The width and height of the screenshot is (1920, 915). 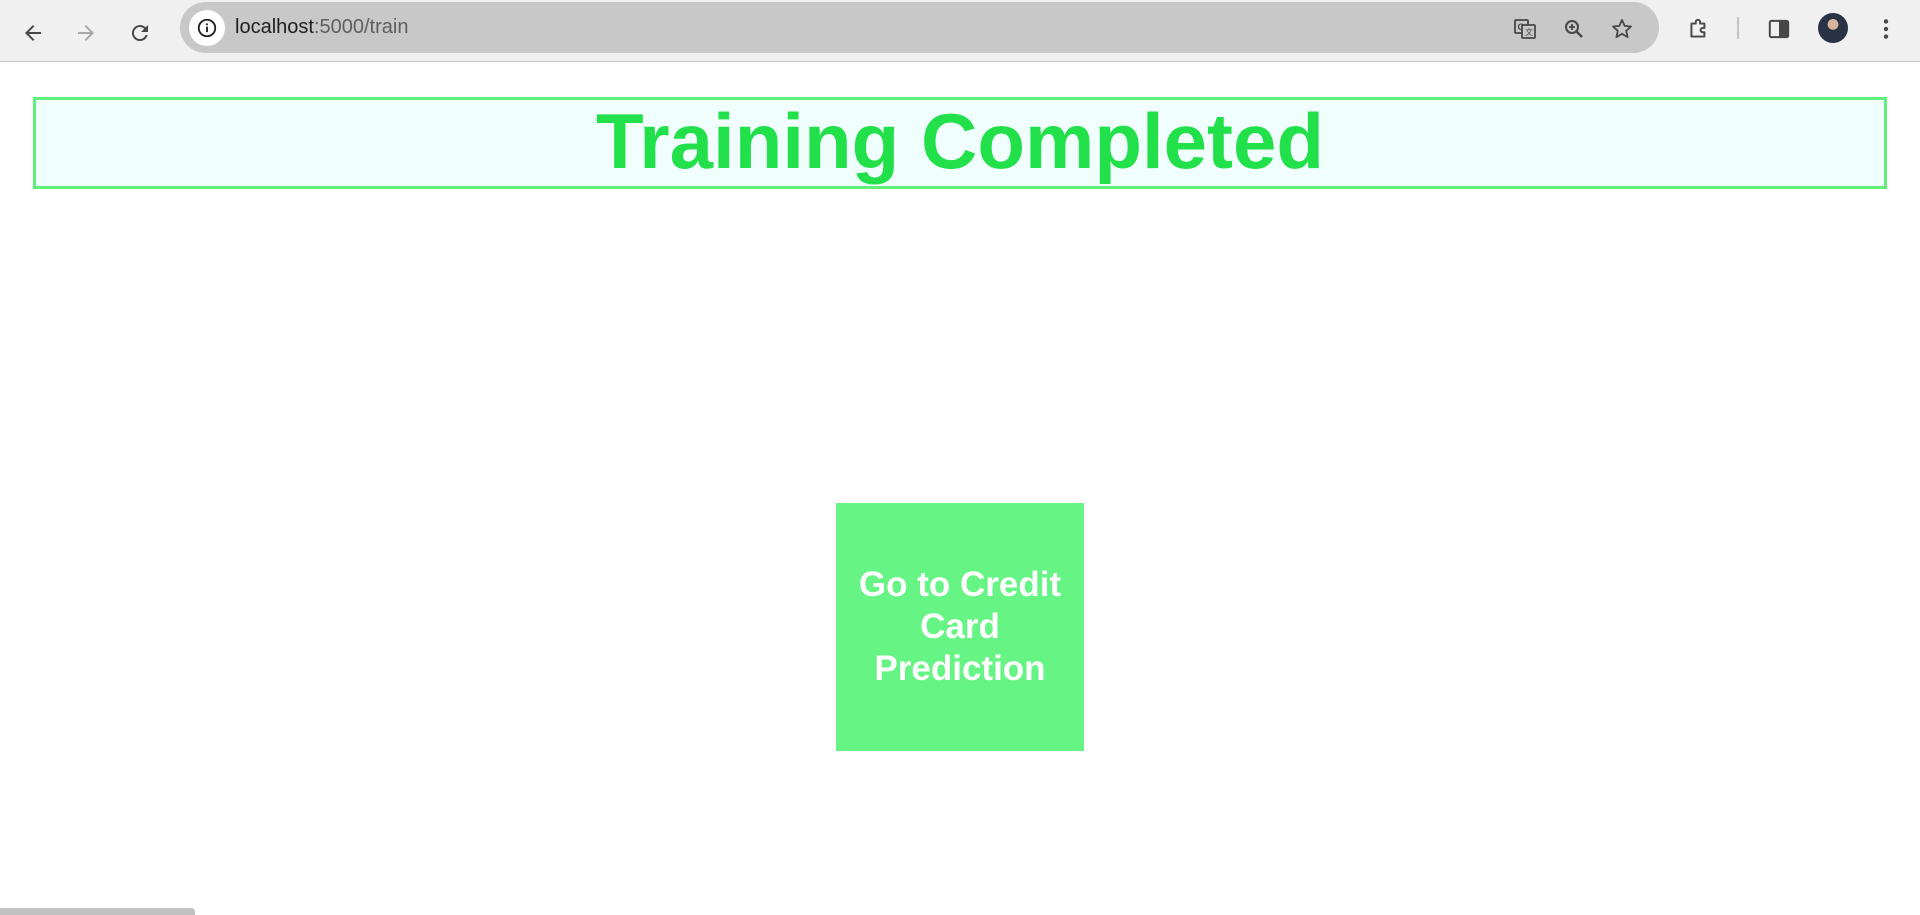 I want to click on puzzle-icon, so click(x=1698, y=28).